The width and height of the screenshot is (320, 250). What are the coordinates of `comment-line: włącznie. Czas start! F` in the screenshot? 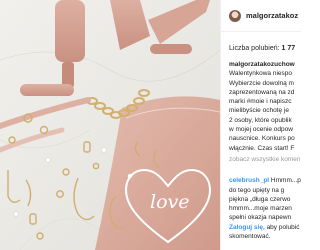 It's located at (262, 148).